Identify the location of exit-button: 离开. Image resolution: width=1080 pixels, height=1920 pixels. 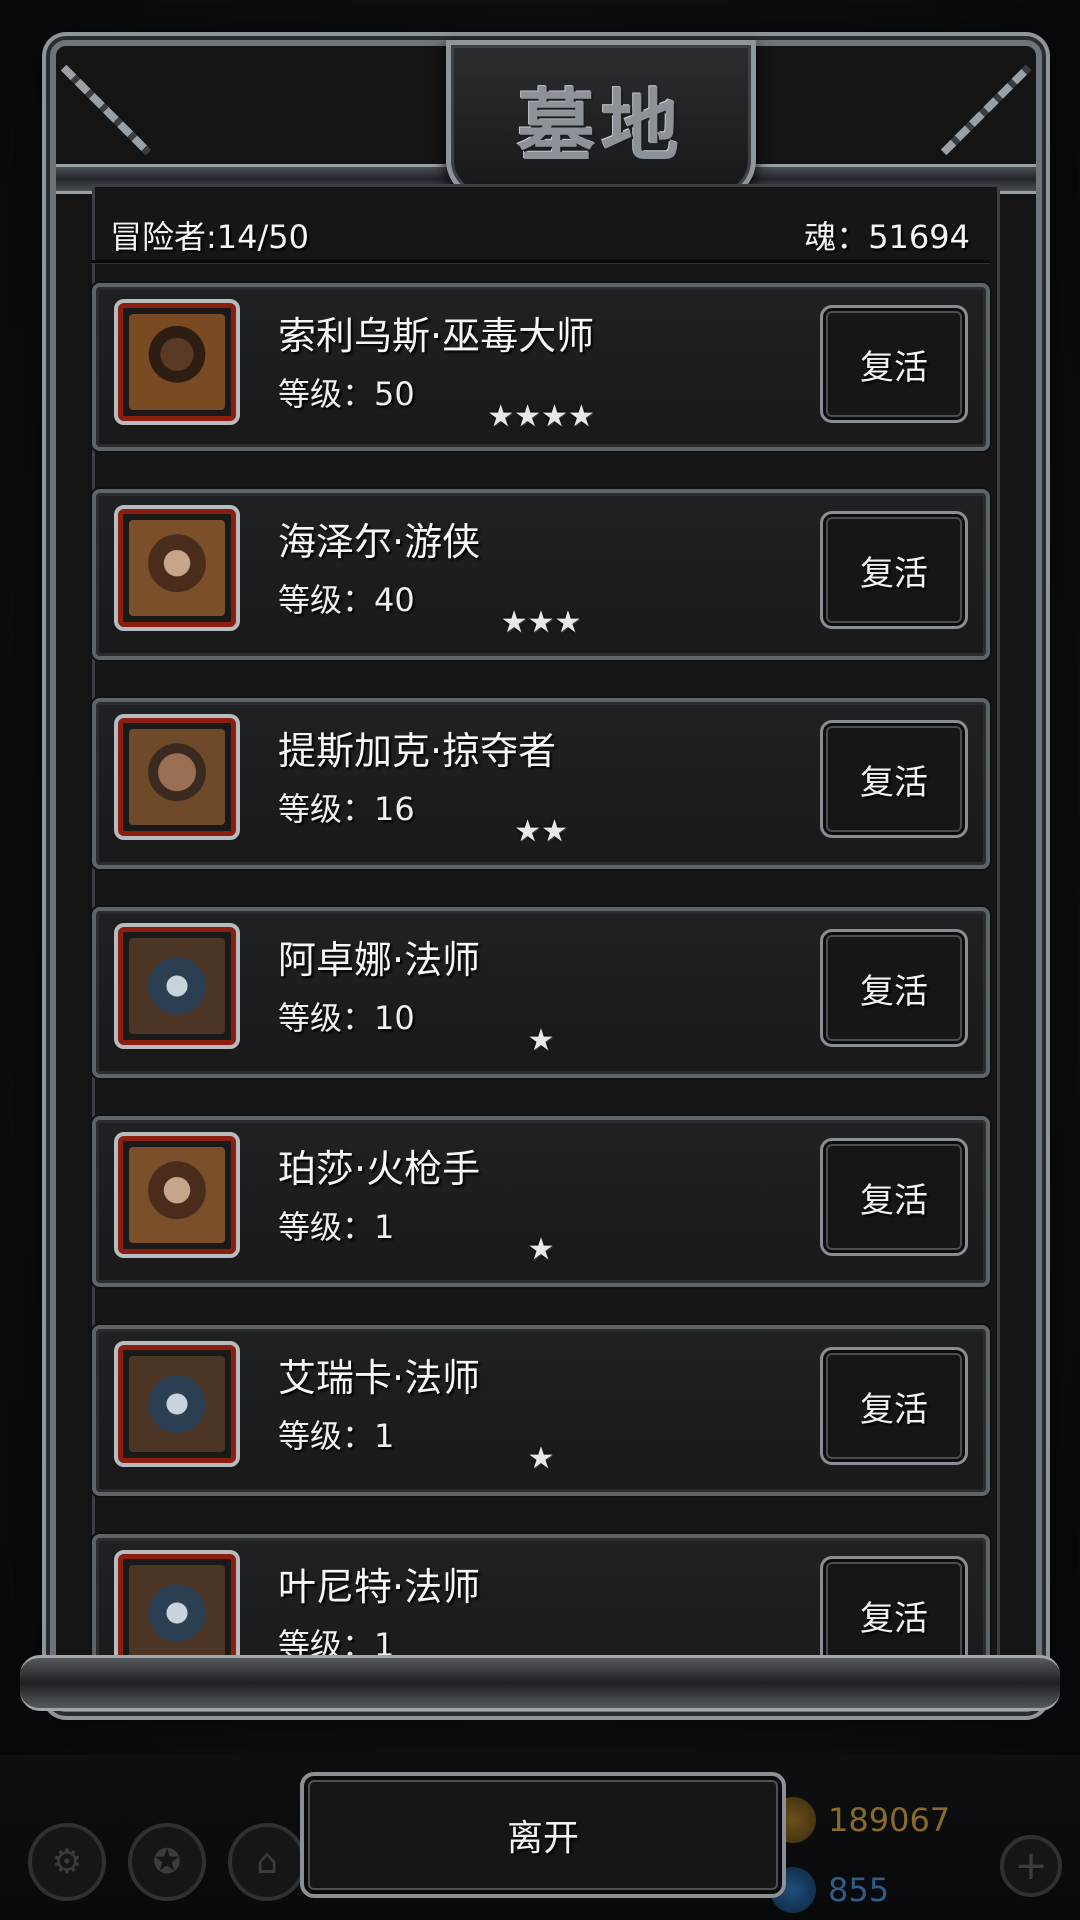
(543, 1835).